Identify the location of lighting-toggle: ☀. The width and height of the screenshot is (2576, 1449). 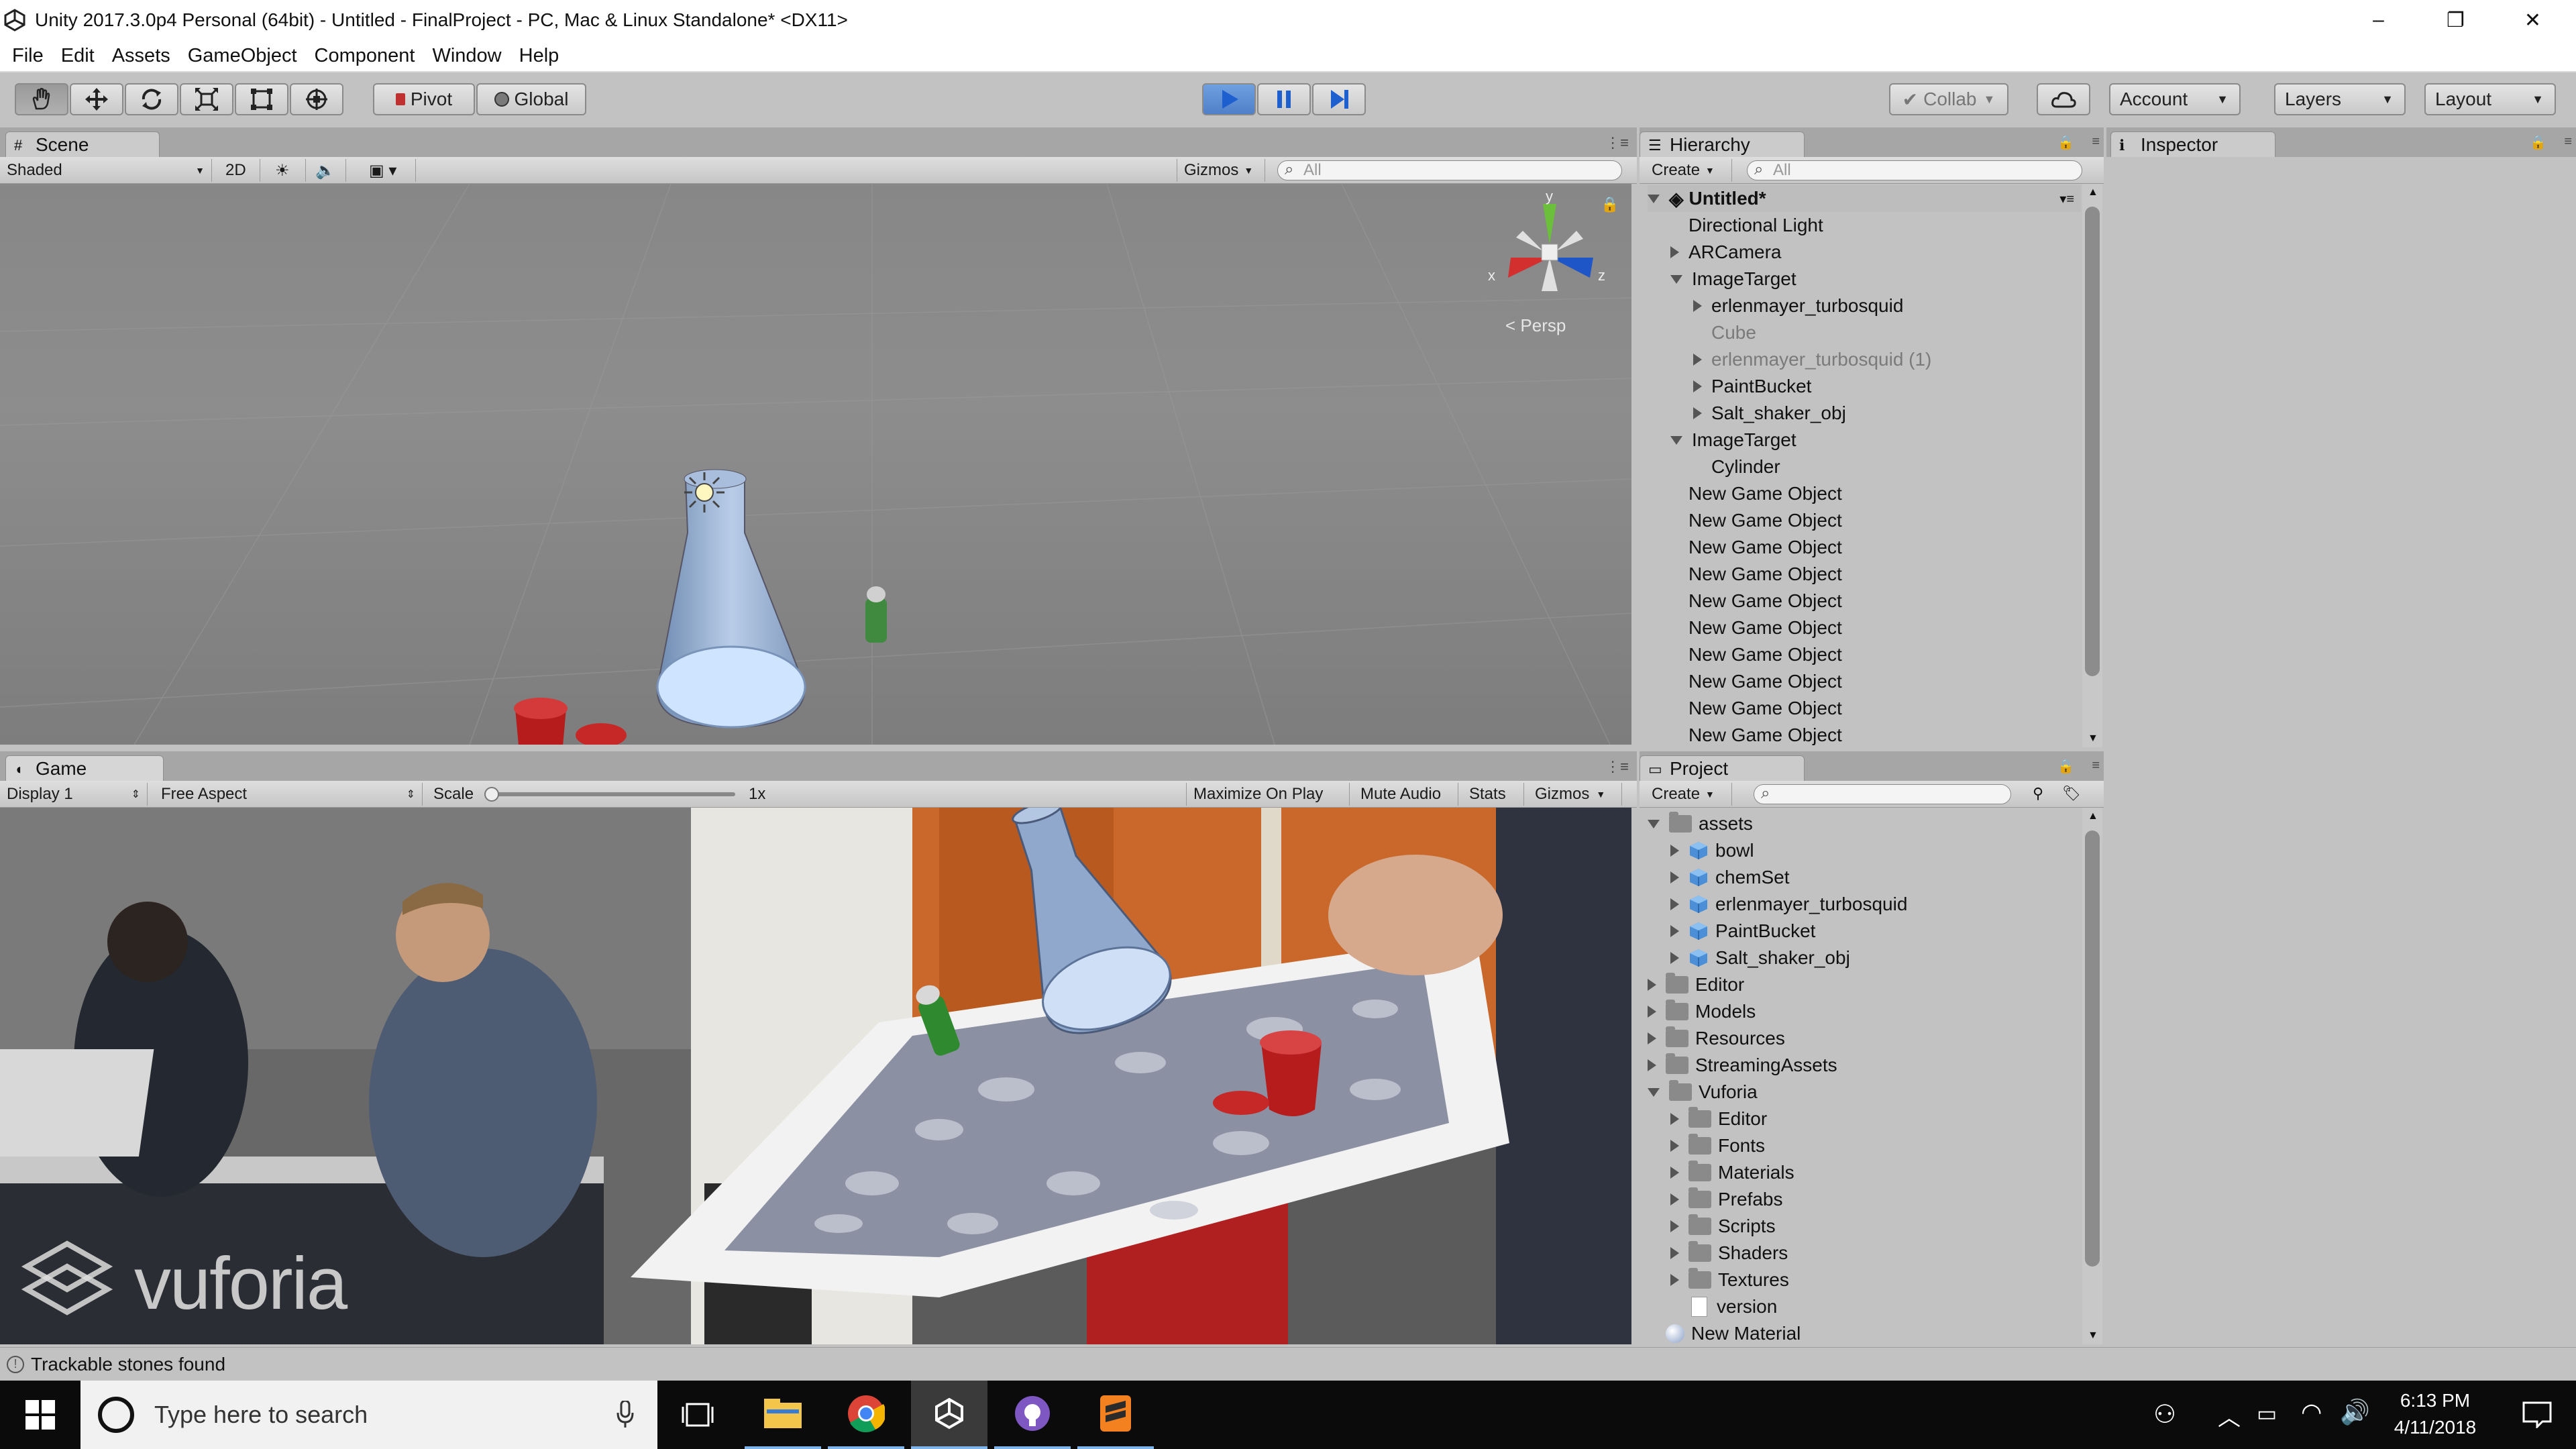
(287, 170).